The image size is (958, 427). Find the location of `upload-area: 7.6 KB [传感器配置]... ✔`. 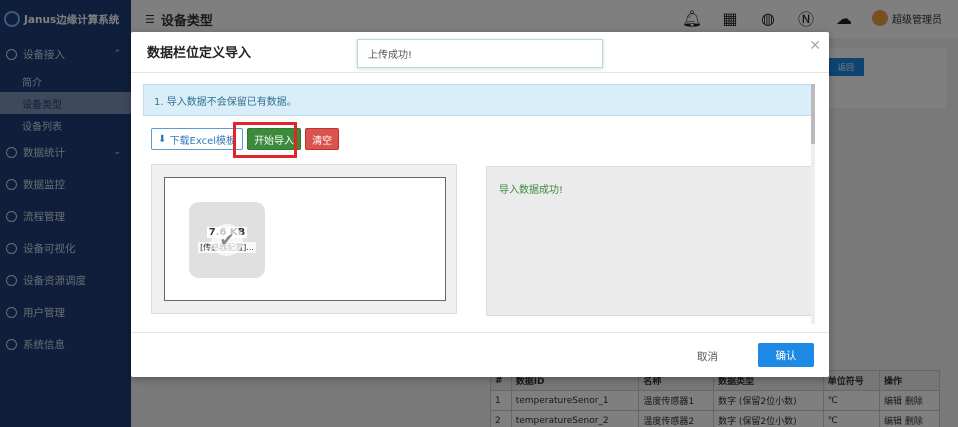

upload-area: 7.6 KB [传感器配置]... ✔ is located at coordinates (304, 239).